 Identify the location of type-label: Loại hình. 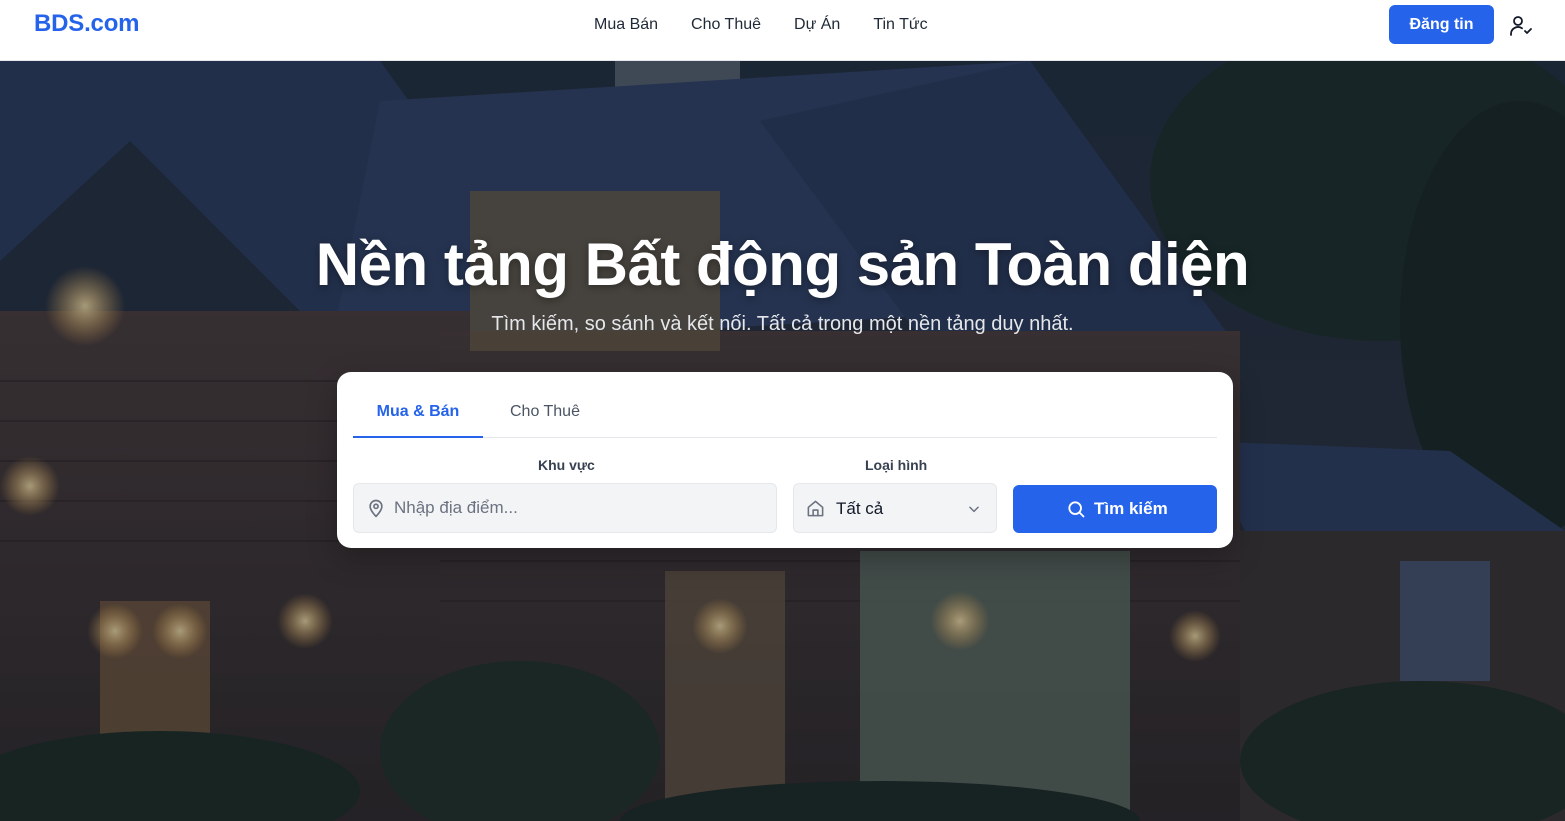
(896, 465).